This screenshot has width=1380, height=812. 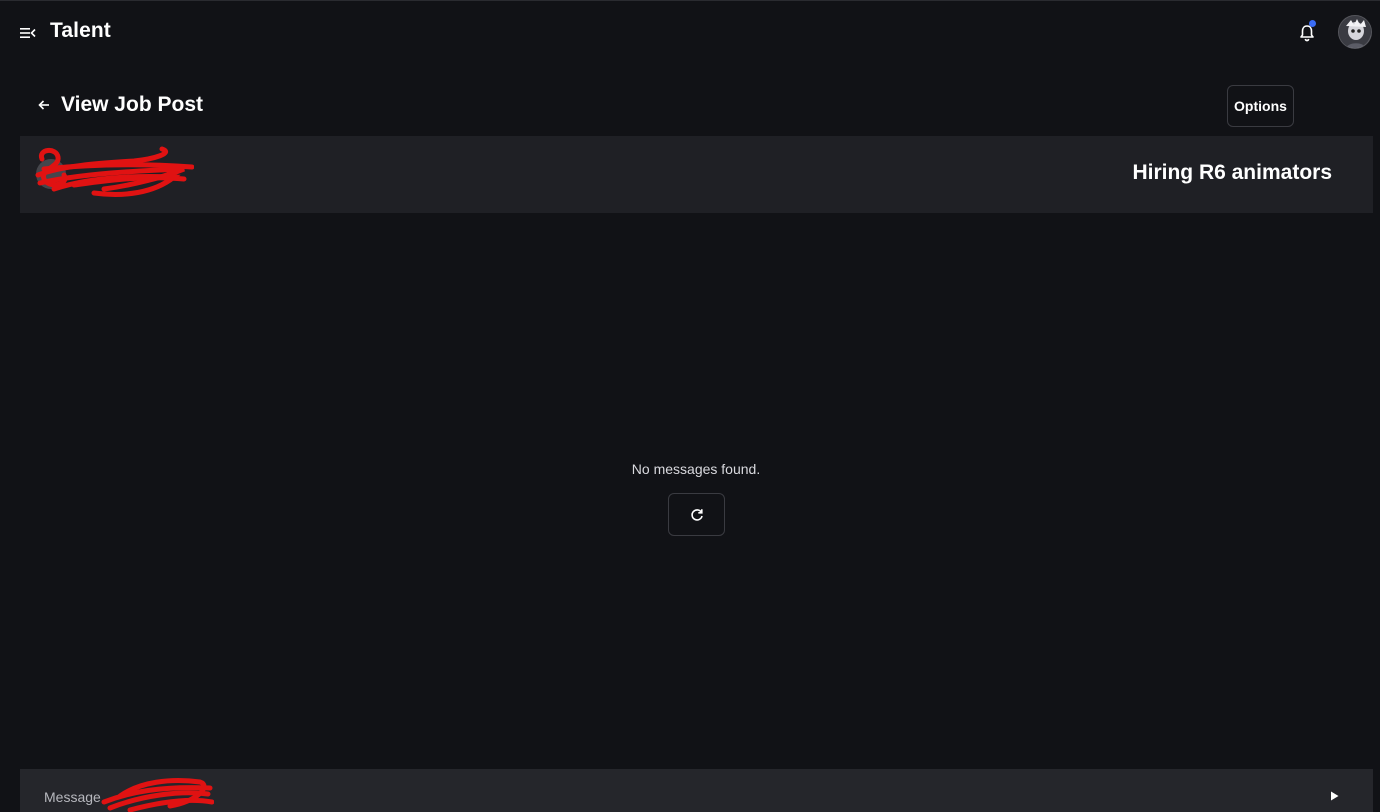 I want to click on user-avatar, so click(x=1355, y=32).